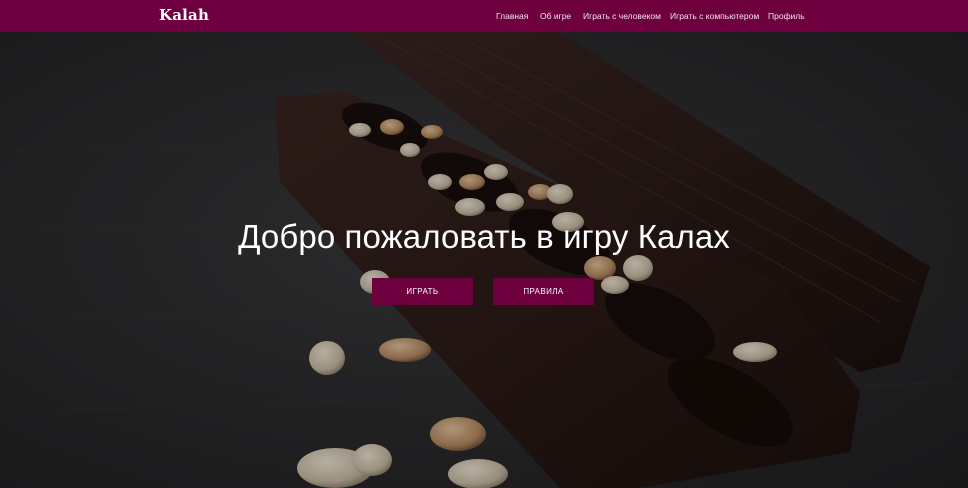 Image resolution: width=968 pixels, height=488 pixels. I want to click on hero-title: Добро пожаловать в игру Калах, so click(484, 236).